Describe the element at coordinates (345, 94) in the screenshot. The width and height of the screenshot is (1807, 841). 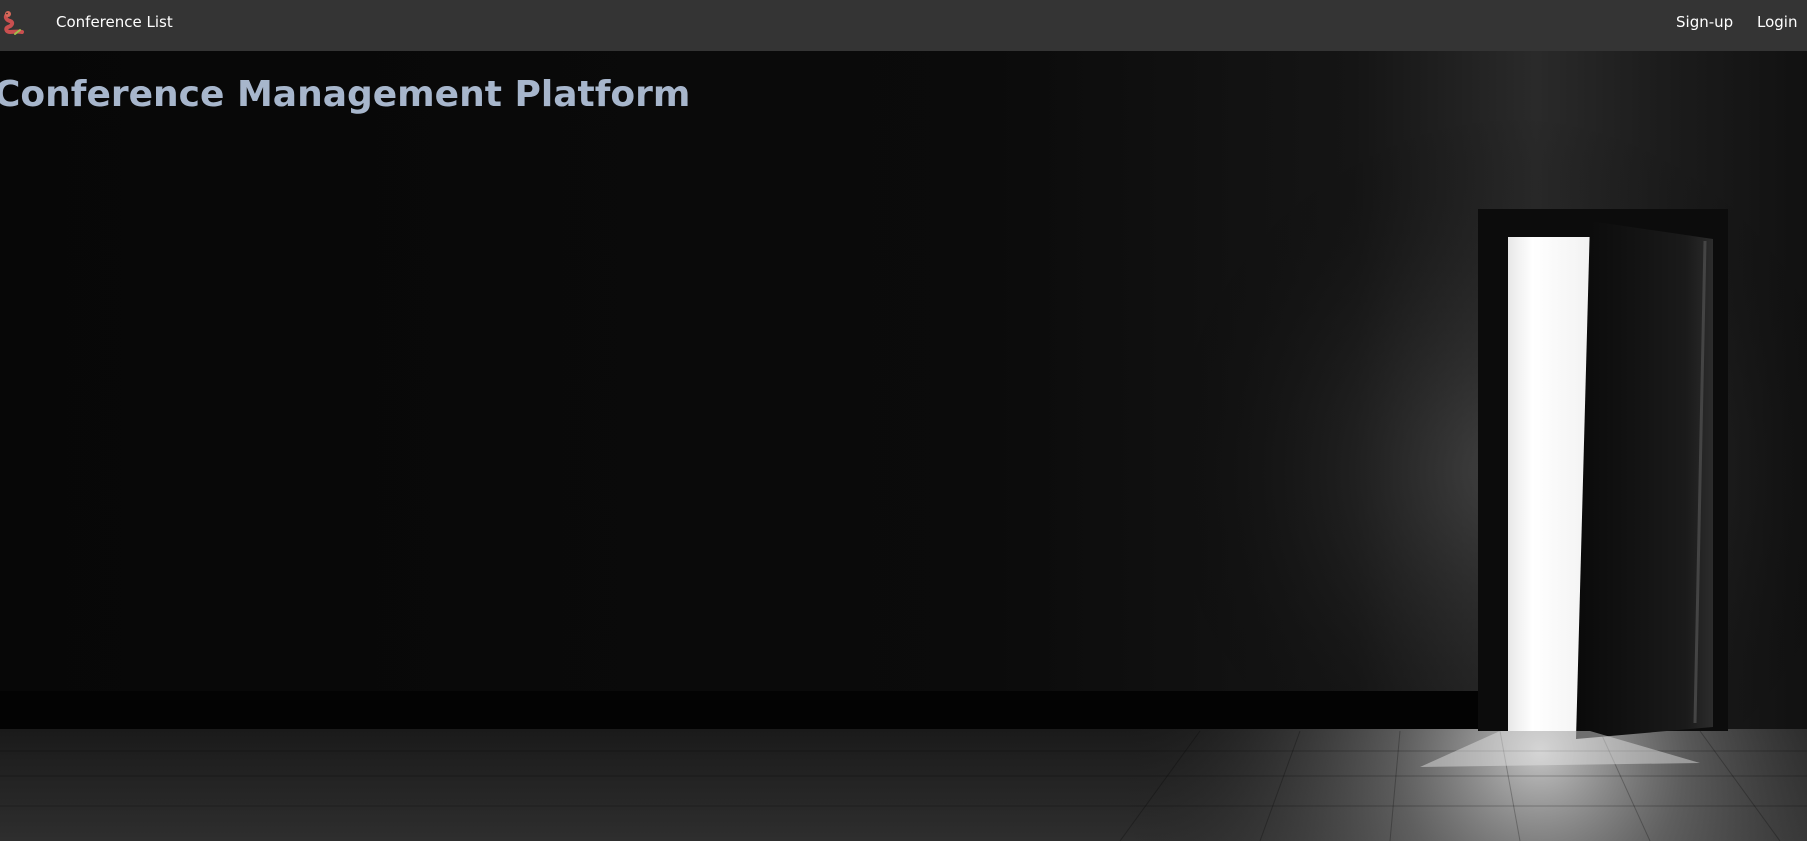
I see `page-title: Conference Management Platform` at that location.